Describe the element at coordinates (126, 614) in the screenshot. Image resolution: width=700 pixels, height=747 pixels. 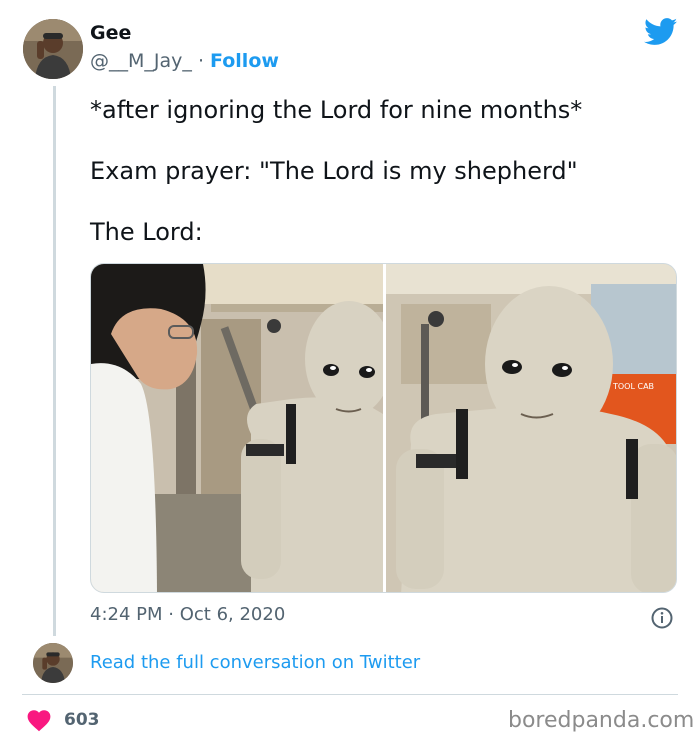
I see `tweet-time: 4:24 PM` at that location.